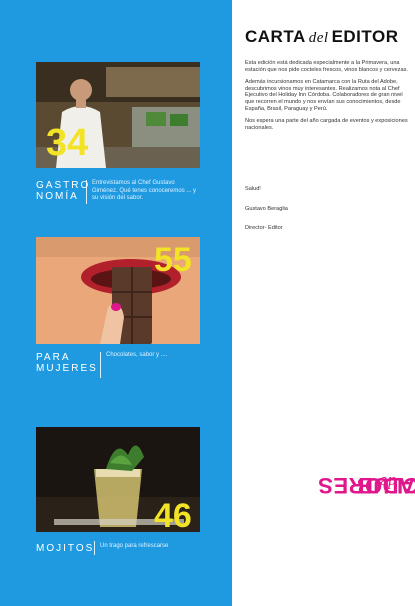 The height and width of the screenshot is (606, 415). I want to click on page-number-55: 55, so click(173, 260).